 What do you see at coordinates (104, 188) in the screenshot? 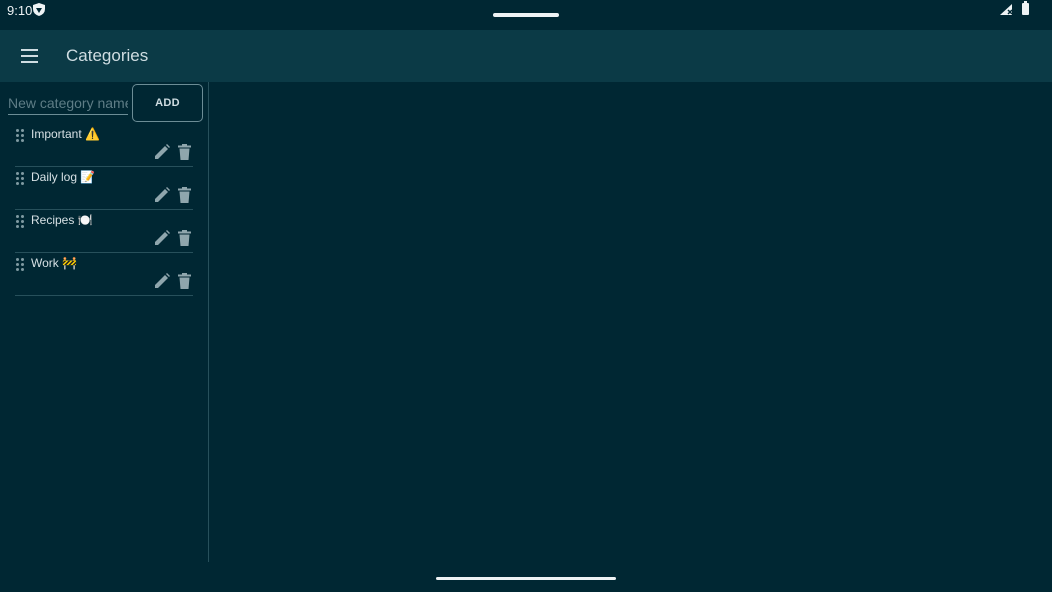
I see `list-item: Daily log 📝` at bounding box center [104, 188].